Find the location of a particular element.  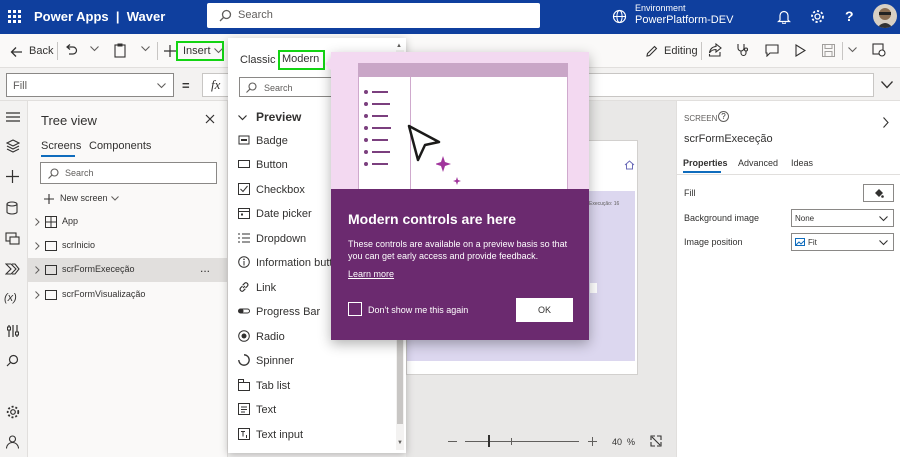

search-icon is located at coordinates (12, 360).